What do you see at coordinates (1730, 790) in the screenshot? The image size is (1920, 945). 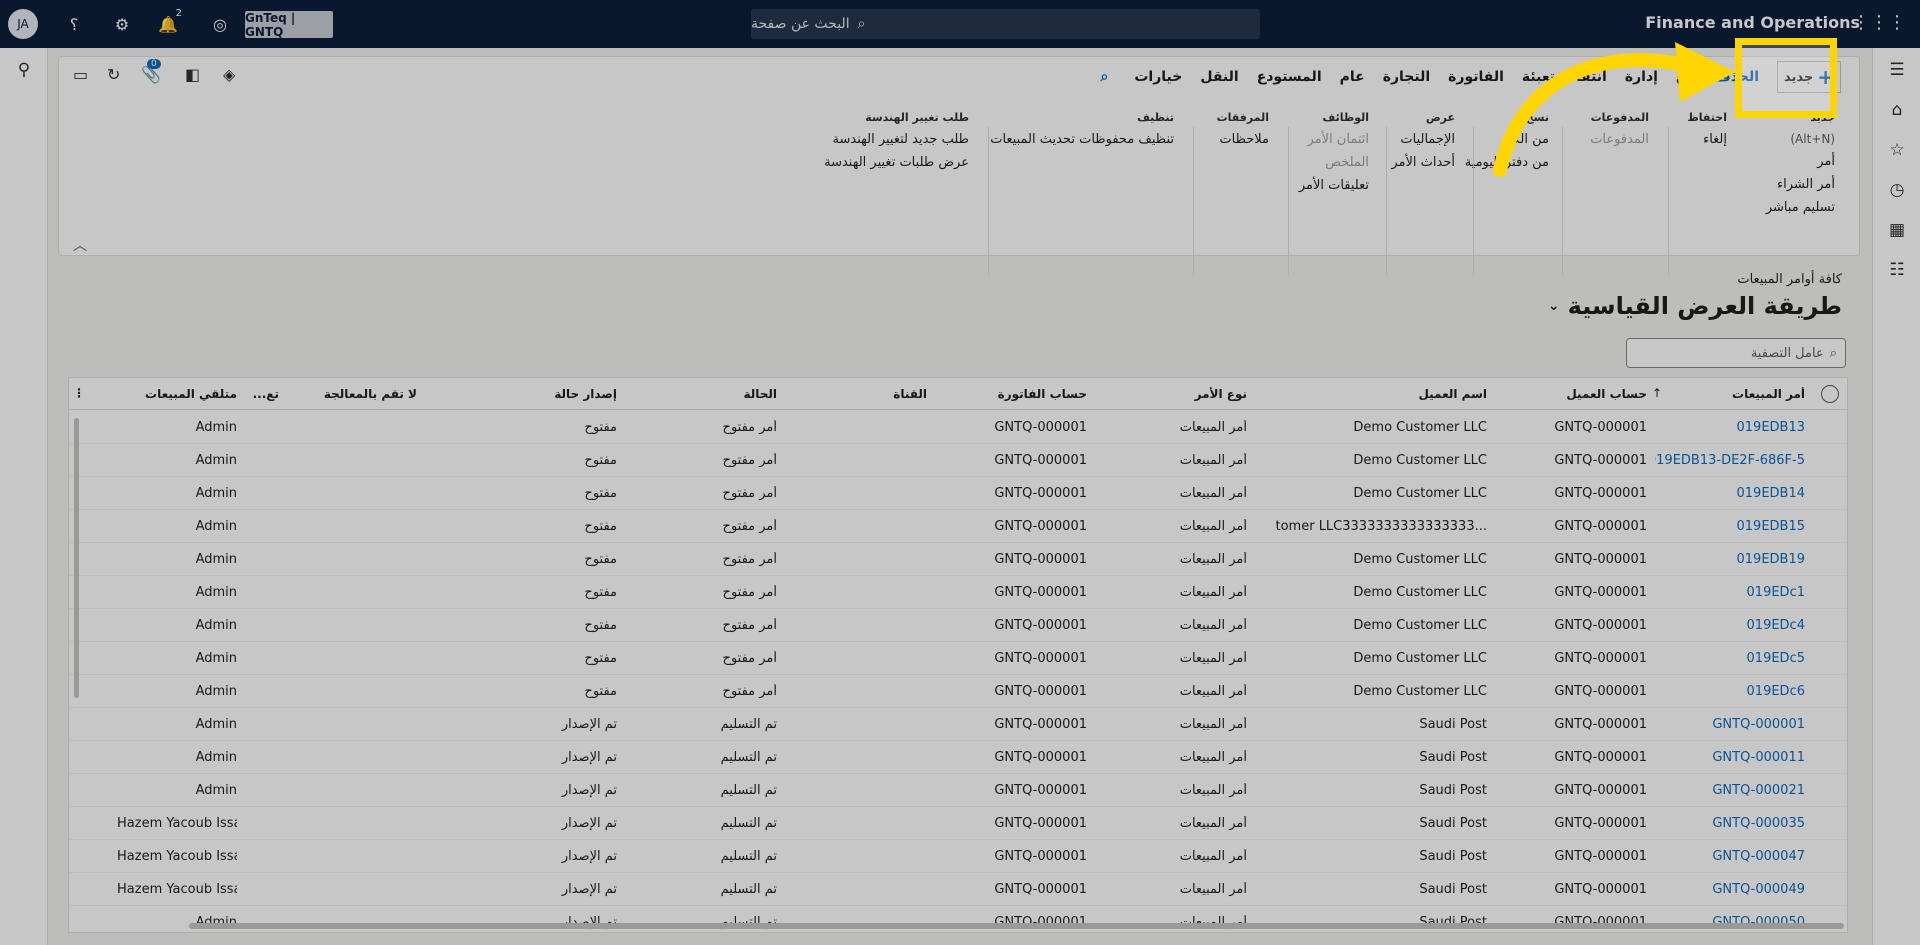 I see `cell-order: GNTQ-000021` at bounding box center [1730, 790].